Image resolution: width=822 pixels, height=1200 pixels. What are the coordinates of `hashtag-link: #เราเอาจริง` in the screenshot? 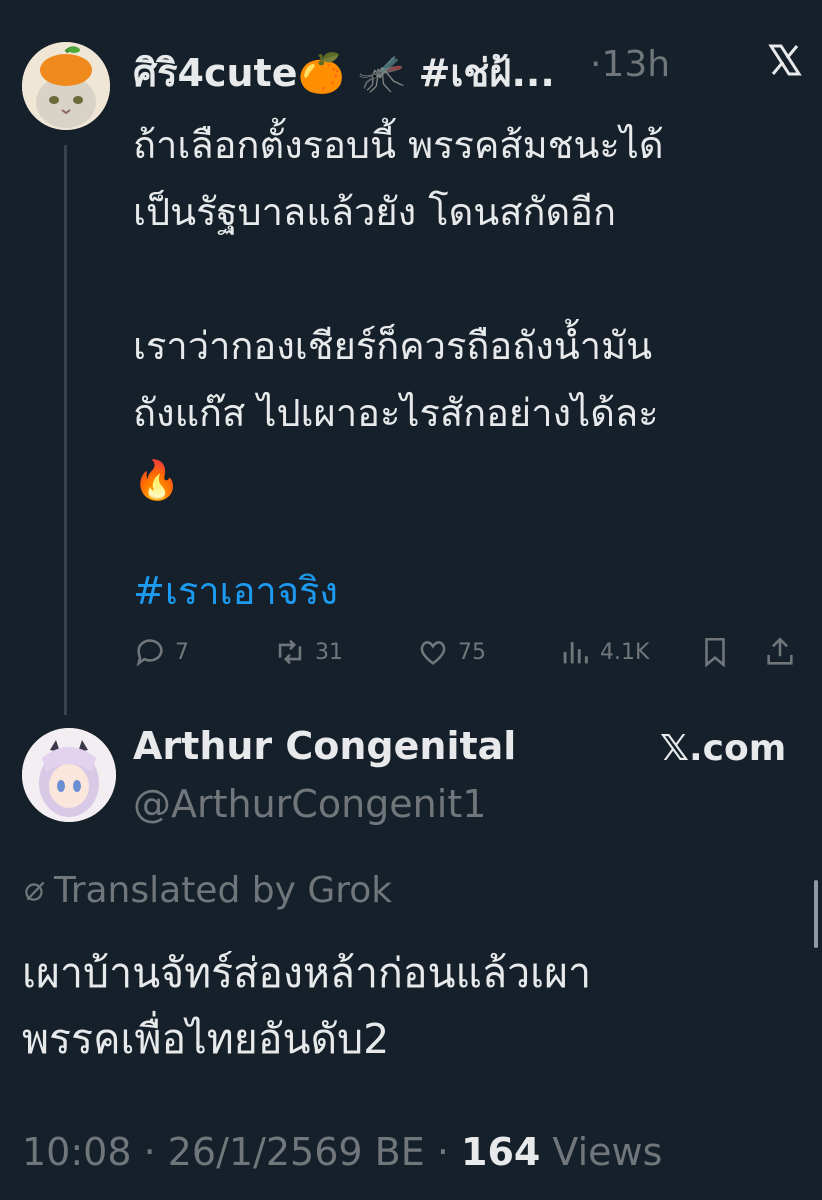 It's located at (235, 590).